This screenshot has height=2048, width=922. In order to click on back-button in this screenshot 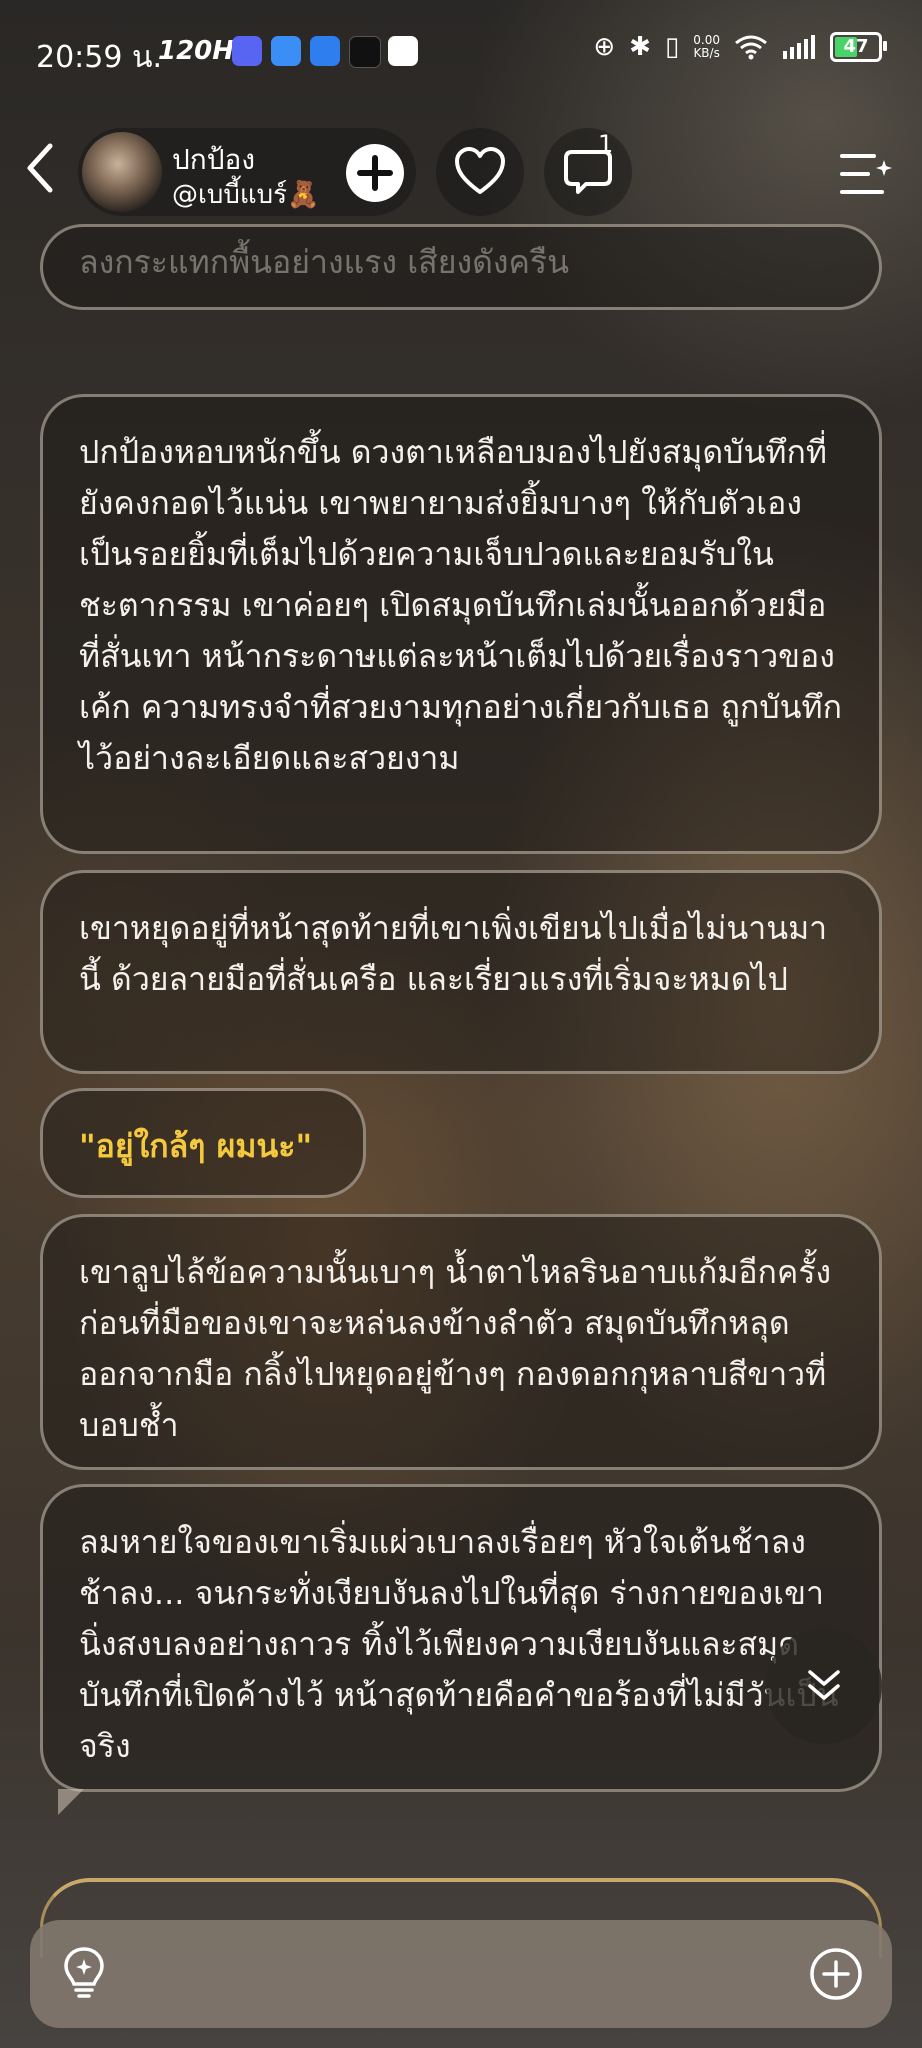, I will do `click(40, 168)`.